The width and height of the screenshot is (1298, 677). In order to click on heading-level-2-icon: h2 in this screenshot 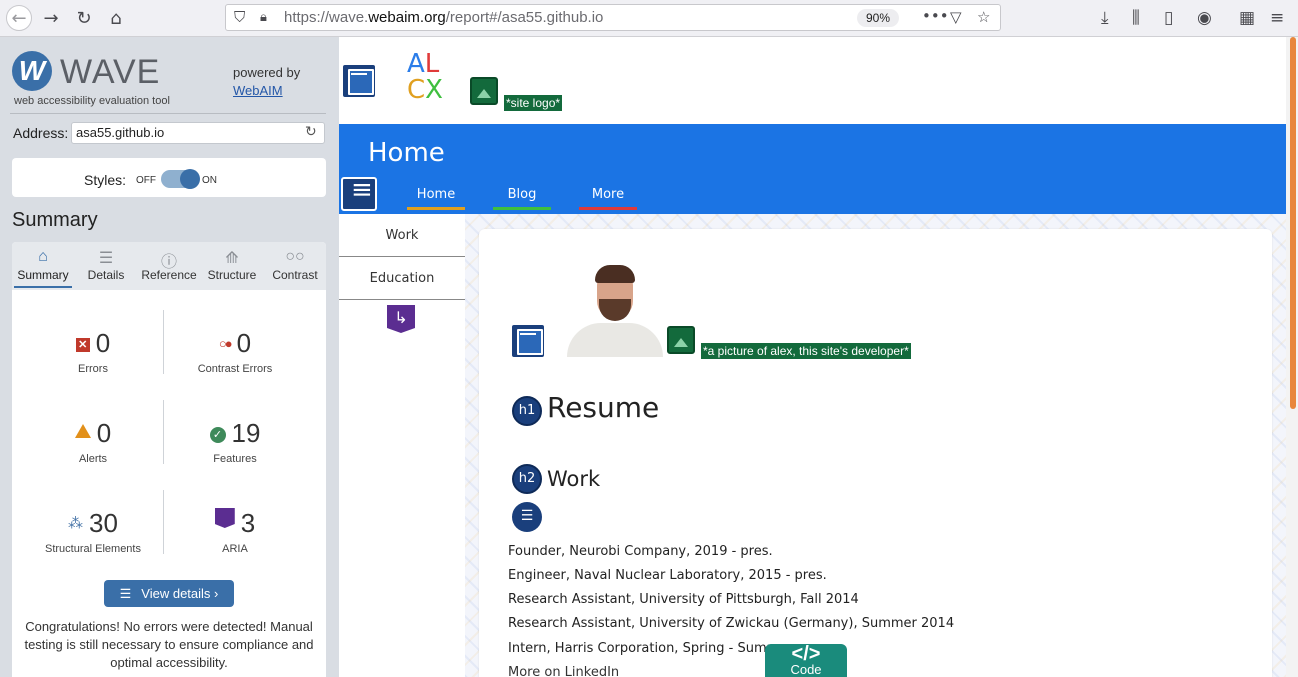, I will do `click(527, 479)`.